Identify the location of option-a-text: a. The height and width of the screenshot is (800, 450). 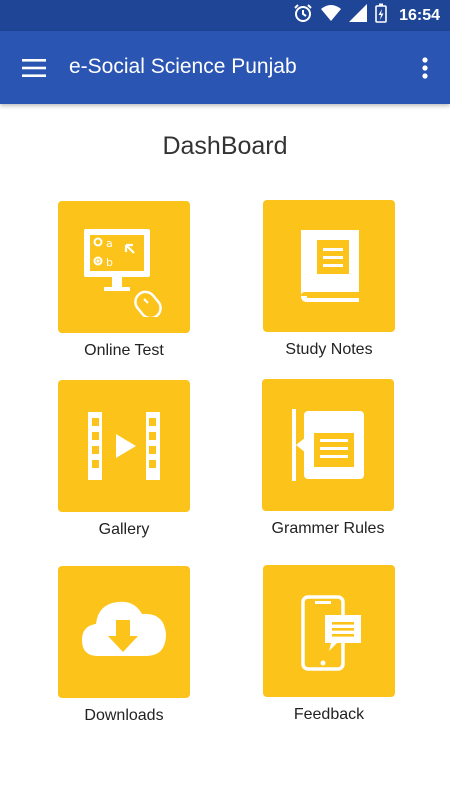
(109, 243).